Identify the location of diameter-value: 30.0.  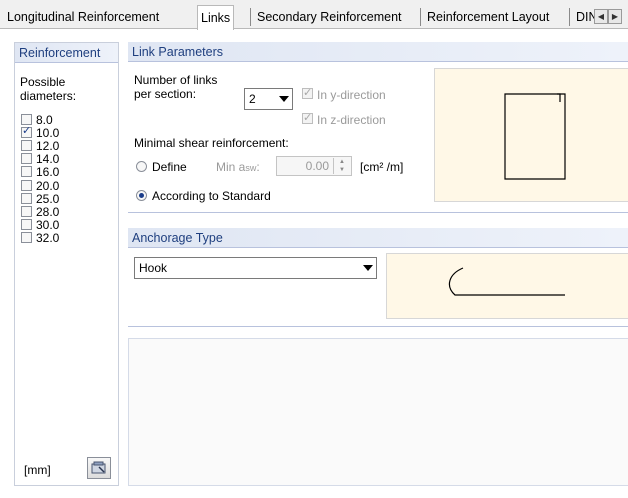
(48, 224).